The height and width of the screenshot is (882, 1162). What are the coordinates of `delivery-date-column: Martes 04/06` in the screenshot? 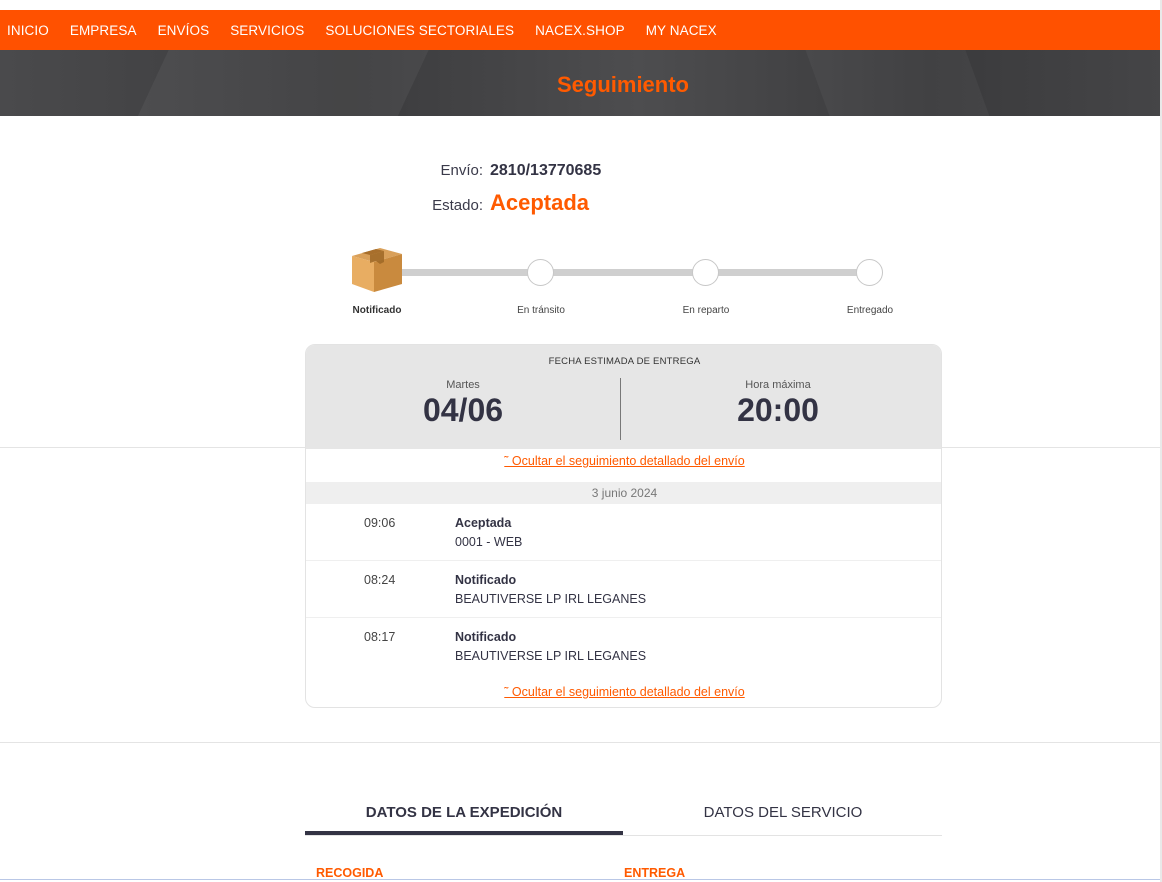 It's located at (463, 404).